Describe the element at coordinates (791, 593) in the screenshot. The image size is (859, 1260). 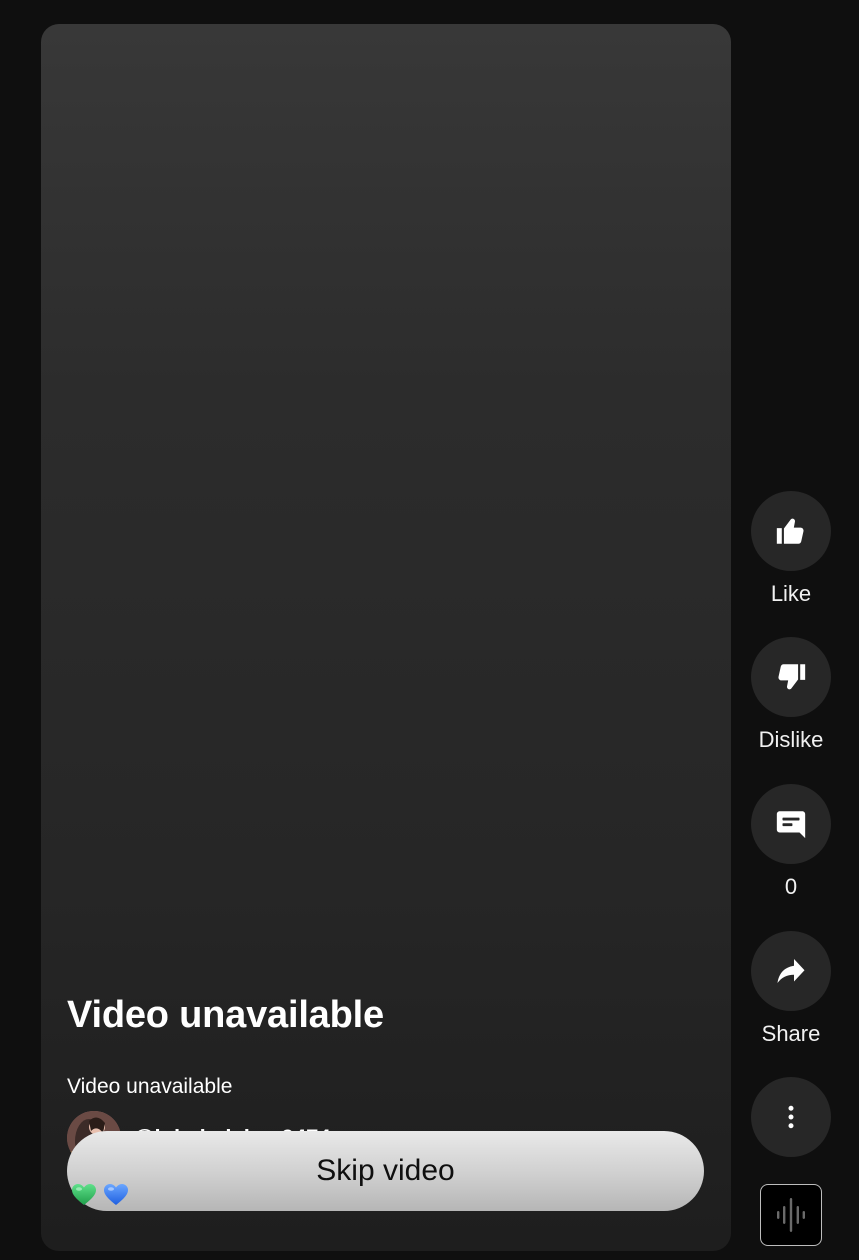
I see `like-label: Like` at that location.